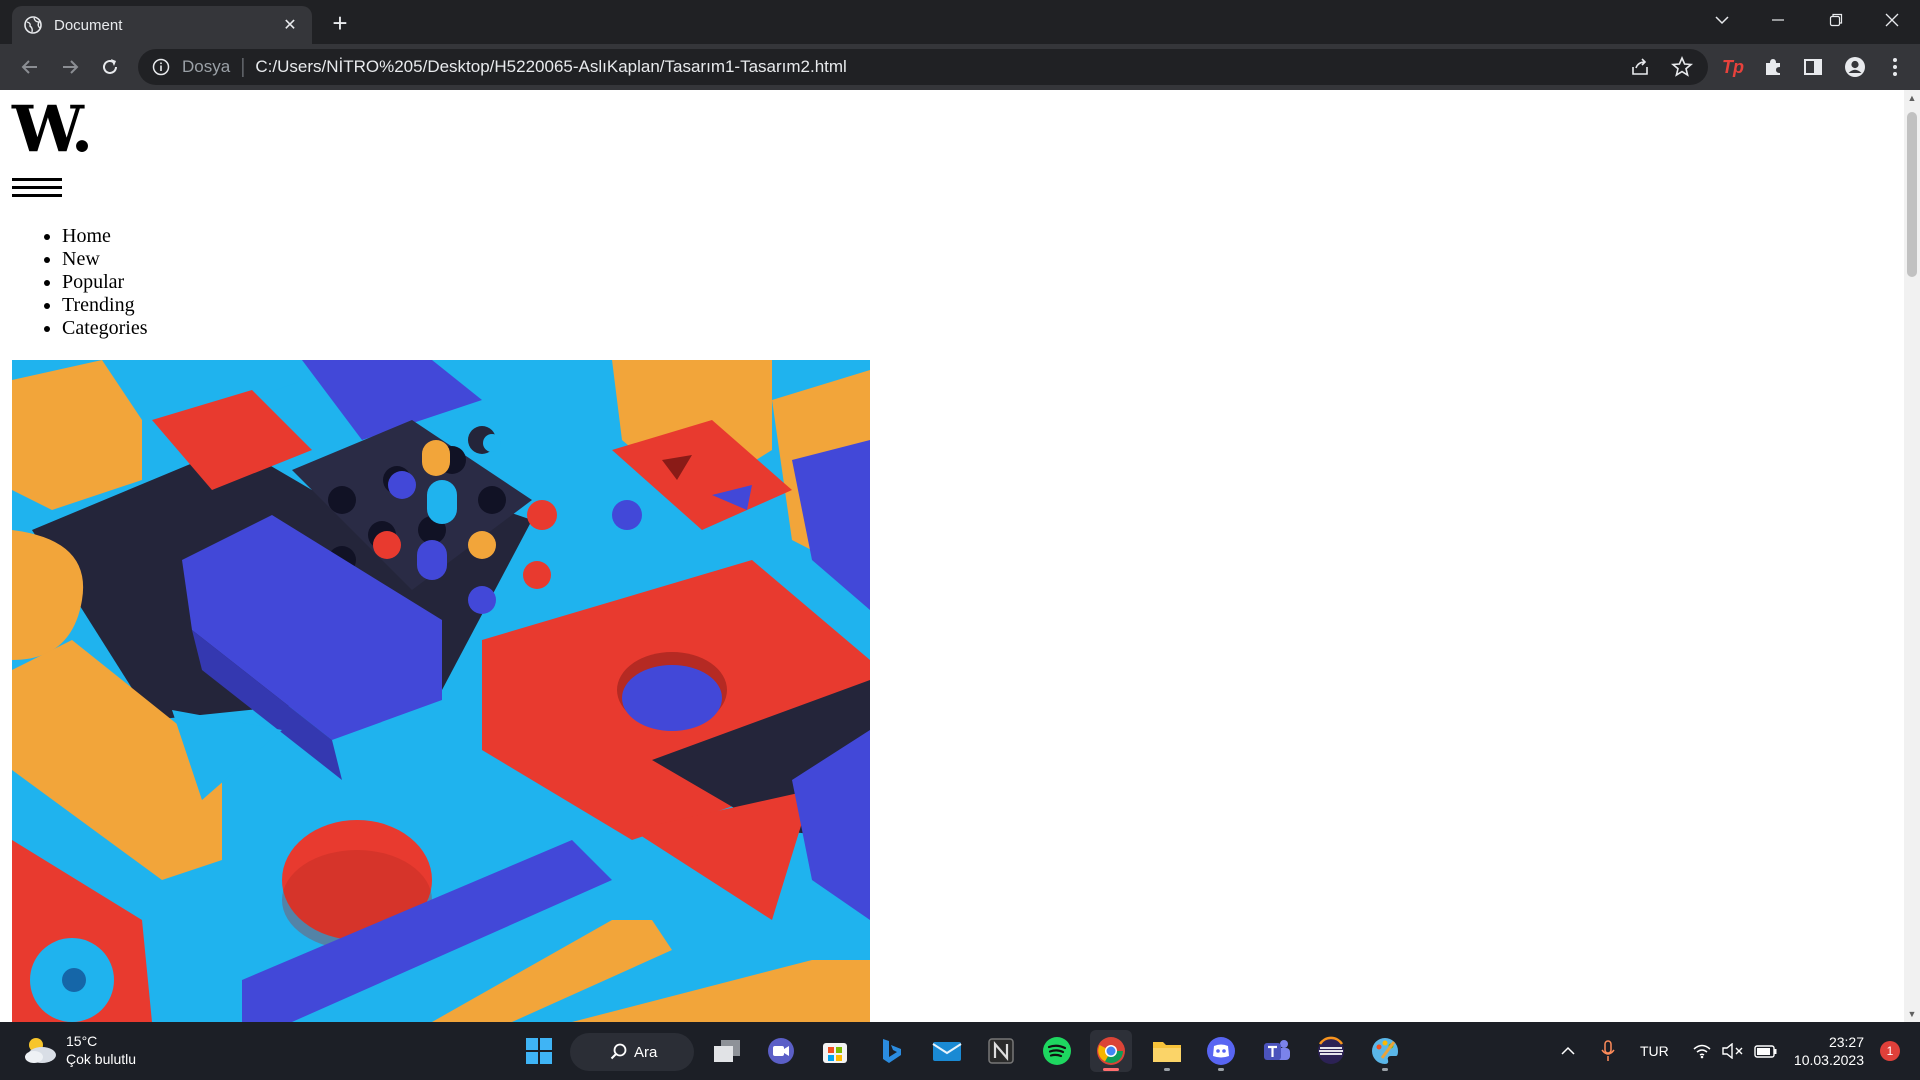 Image resolution: width=1920 pixels, height=1080 pixels. I want to click on chrome-app, so click(1111, 1051).